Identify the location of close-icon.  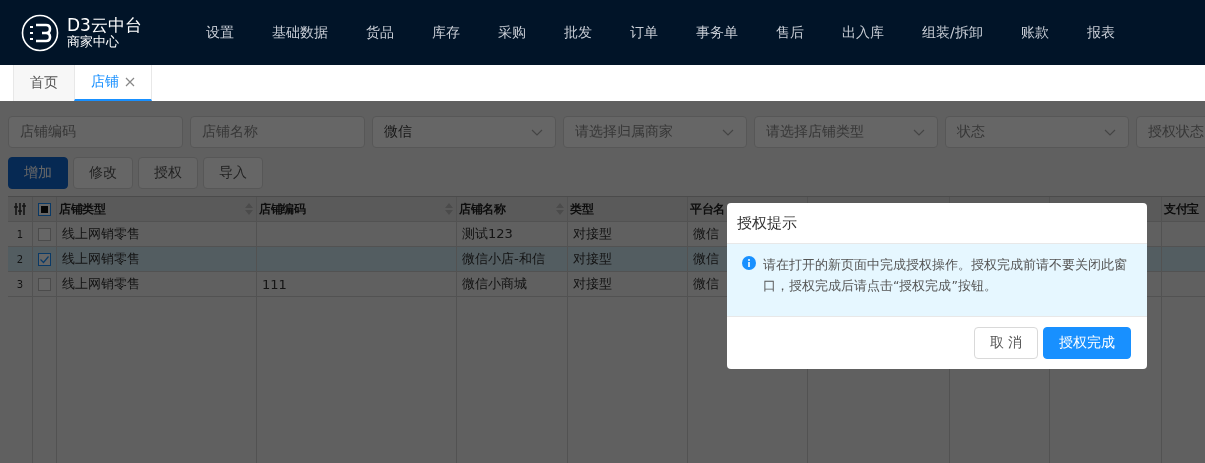
(130, 82).